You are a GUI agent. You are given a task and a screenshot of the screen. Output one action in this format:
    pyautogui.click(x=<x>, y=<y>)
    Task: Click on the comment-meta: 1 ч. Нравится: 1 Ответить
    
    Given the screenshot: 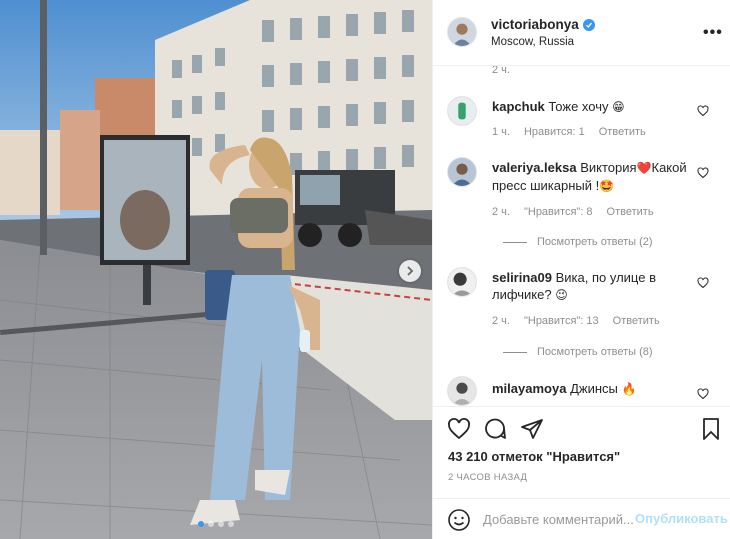 What is the action you would take?
    pyautogui.click(x=569, y=132)
    